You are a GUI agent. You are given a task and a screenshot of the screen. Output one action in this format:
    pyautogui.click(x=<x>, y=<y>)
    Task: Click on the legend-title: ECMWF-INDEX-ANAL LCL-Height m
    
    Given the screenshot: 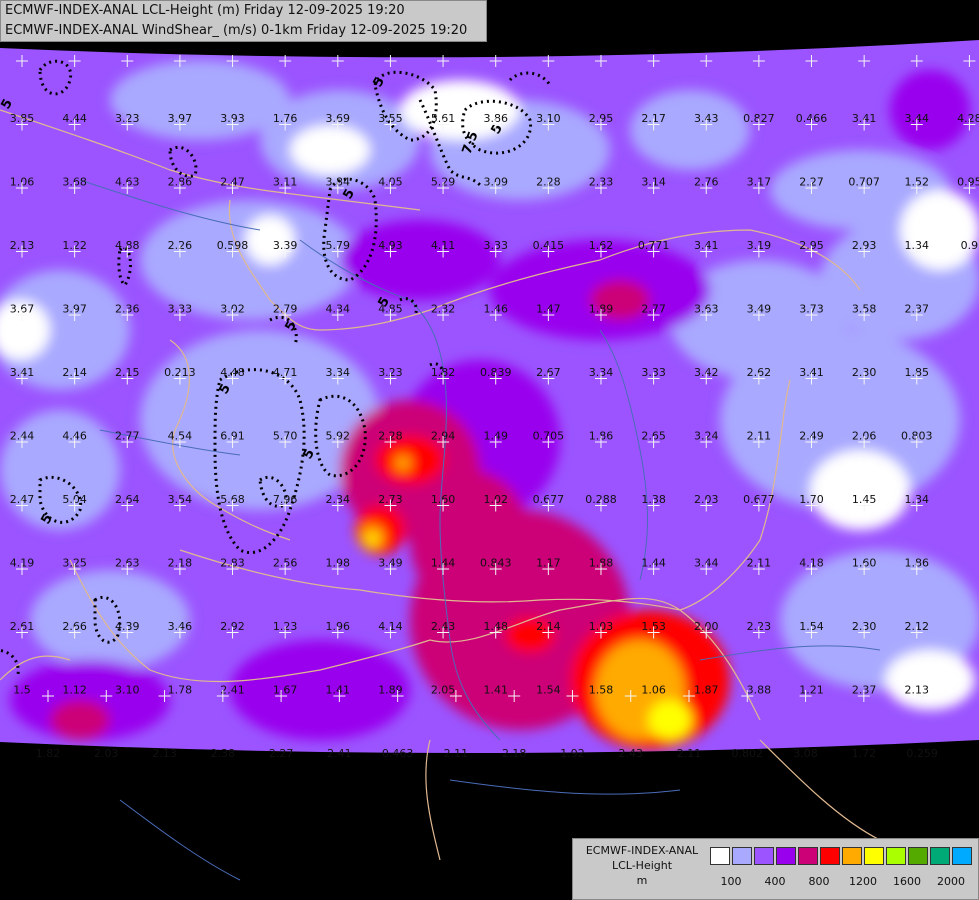 What is the action you would take?
    pyautogui.click(x=642, y=865)
    